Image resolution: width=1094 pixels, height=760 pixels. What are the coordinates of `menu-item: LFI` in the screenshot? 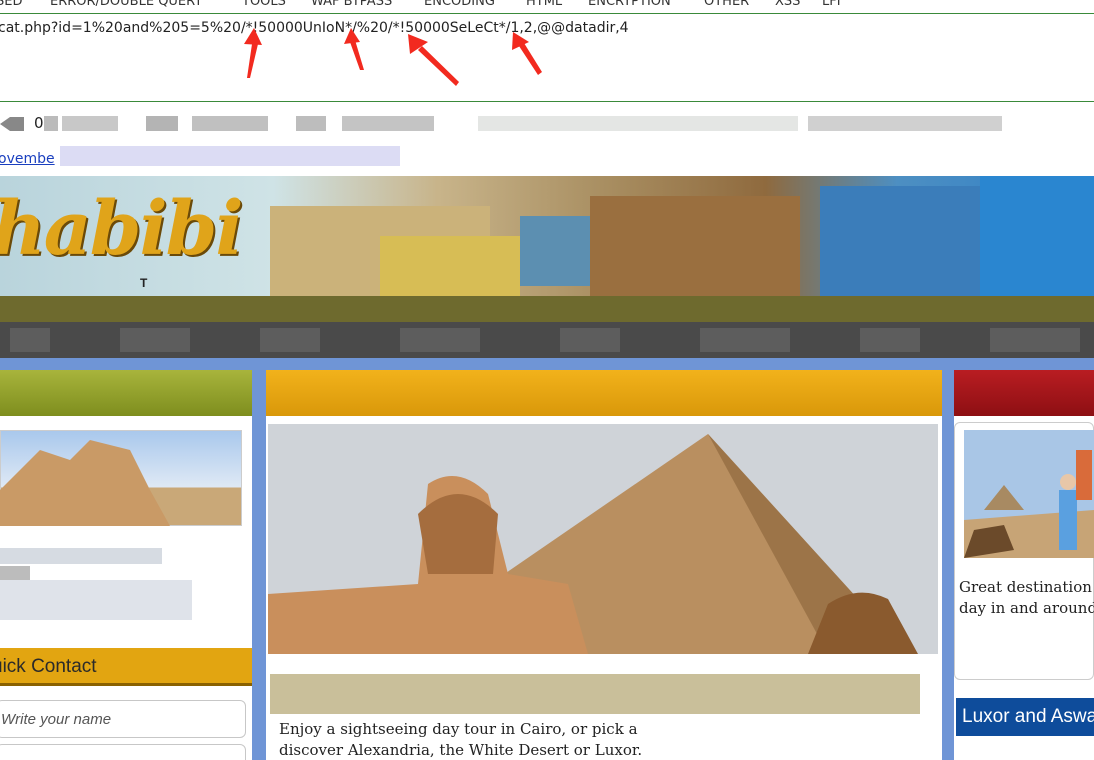 It's located at (831, 4).